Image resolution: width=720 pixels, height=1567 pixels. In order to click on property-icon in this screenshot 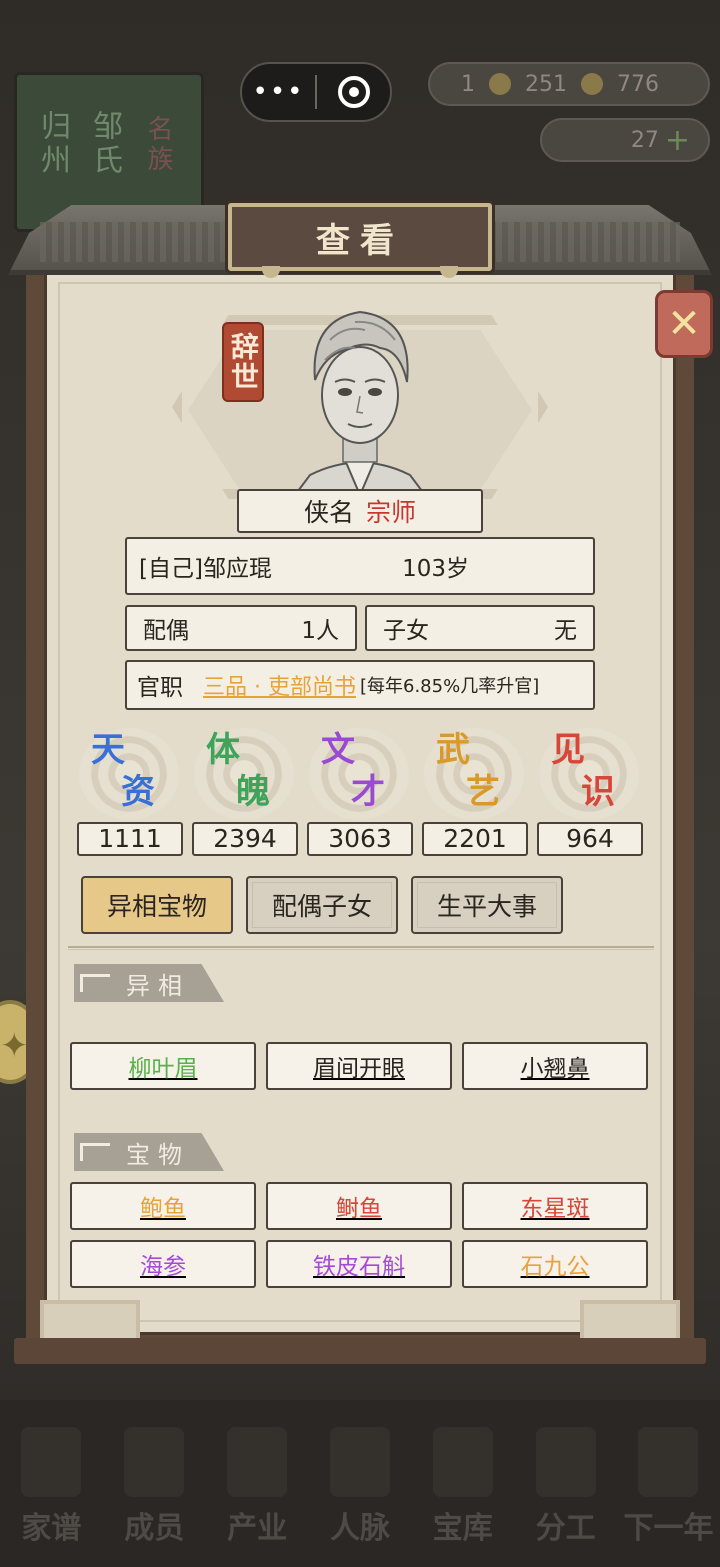, I will do `click(257, 1462)`.